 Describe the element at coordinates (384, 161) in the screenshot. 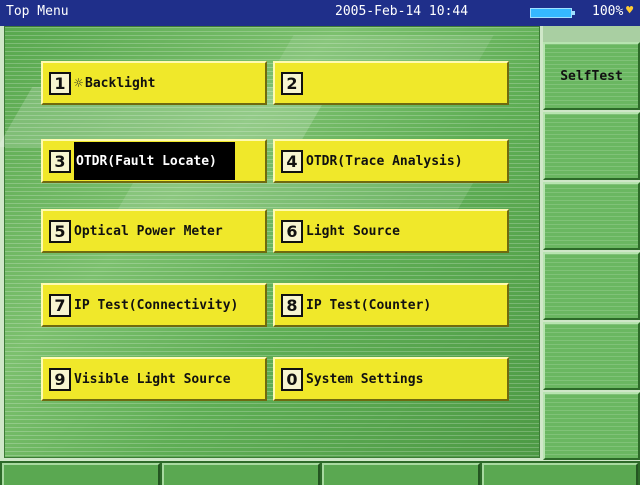

I see `menu-item-label: OTDR(Trace Analysis)` at that location.